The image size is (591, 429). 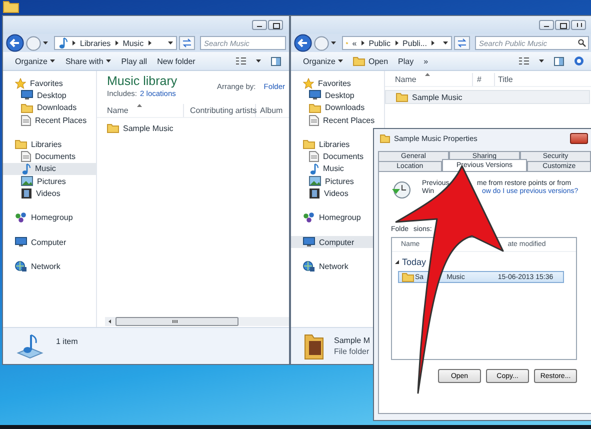 I want to click on globe-icon, so click(x=21, y=266).